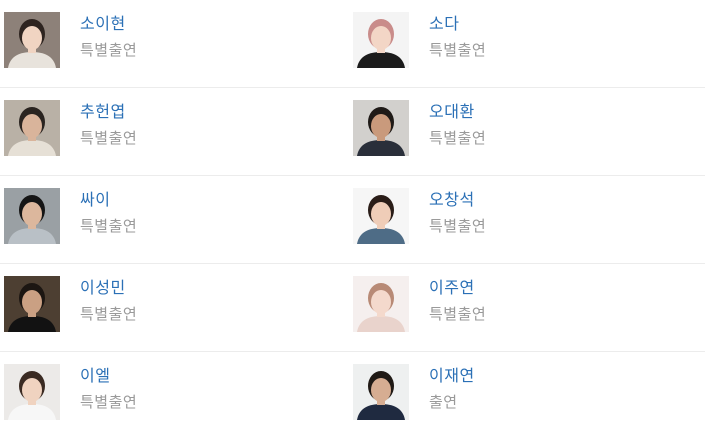 The height and width of the screenshot is (447, 705). What do you see at coordinates (108, 24) in the screenshot?
I see `cast-name: 소이현` at bounding box center [108, 24].